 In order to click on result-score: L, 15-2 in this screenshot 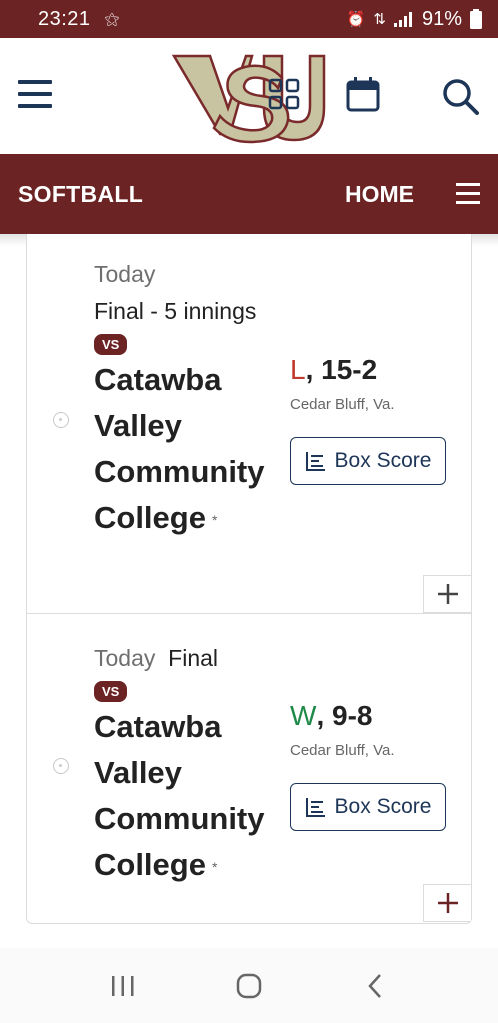, I will do `click(375, 370)`.